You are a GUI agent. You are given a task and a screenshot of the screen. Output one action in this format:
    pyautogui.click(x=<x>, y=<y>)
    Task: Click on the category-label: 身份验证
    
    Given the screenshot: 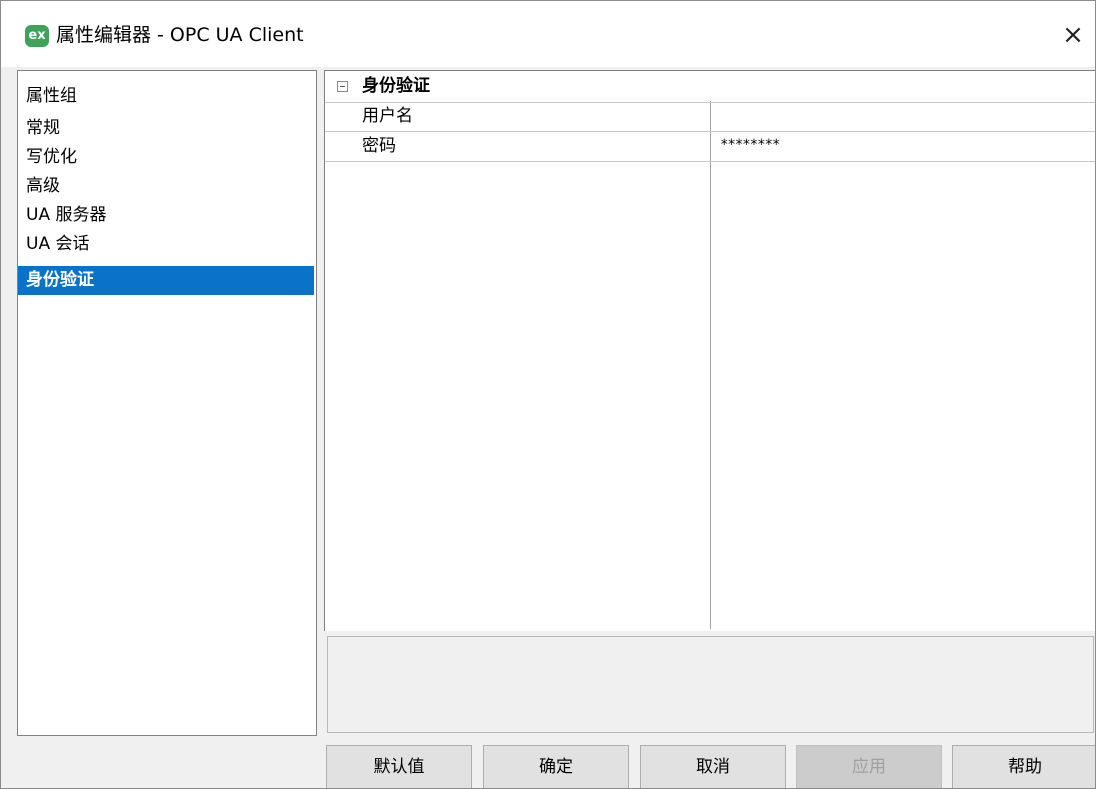 What is the action you would take?
    pyautogui.click(x=396, y=86)
    